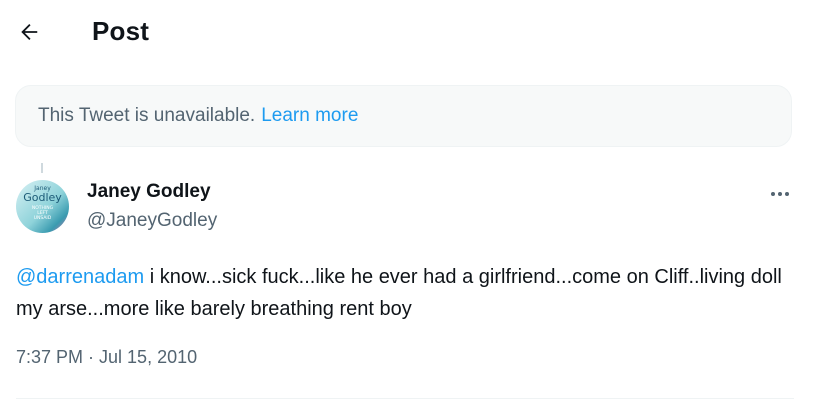  I want to click on tweet-timestamp: 7:37 PM · Jul 15, 2010, so click(106, 357).